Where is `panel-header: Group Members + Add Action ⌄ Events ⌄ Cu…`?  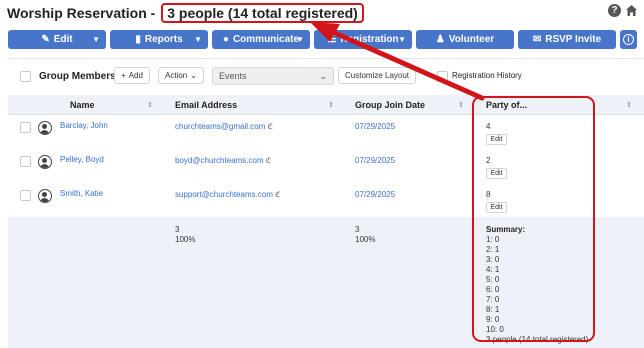
panel-header: Group Members + Add Action ⌄ Events ⌄ Cu… is located at coordinates (326, 76).